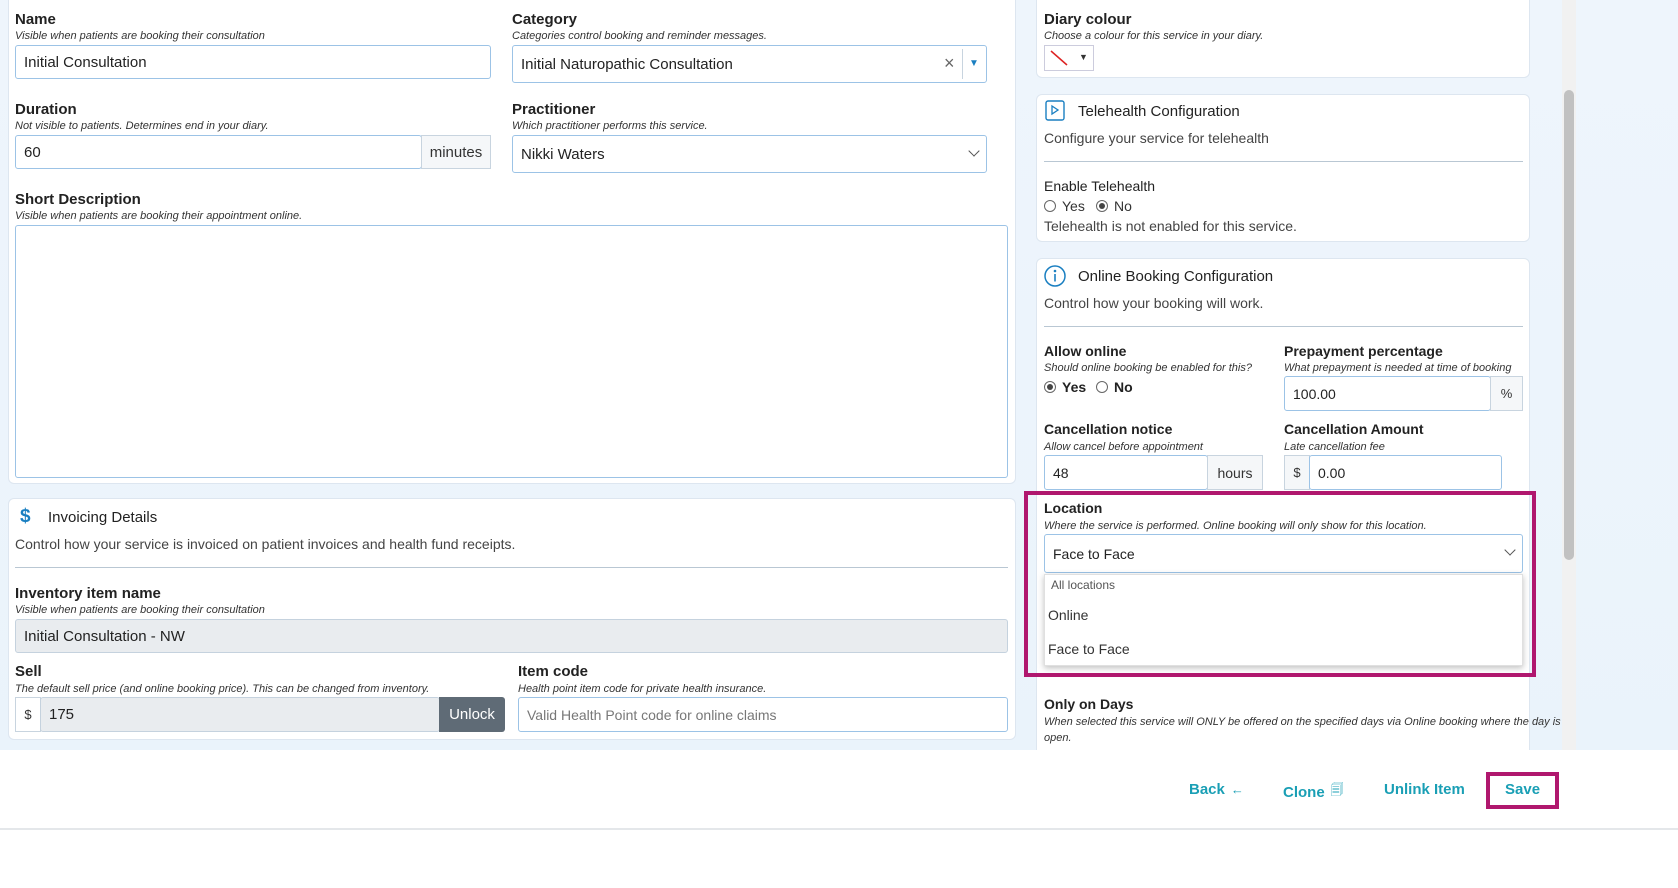 Image resolution: width=1678 pixels, height=888 pixels. What do you see at coordinates (545, 19) in the screenshot?
I see `category-label: Category` at bounding box center [545, 19].